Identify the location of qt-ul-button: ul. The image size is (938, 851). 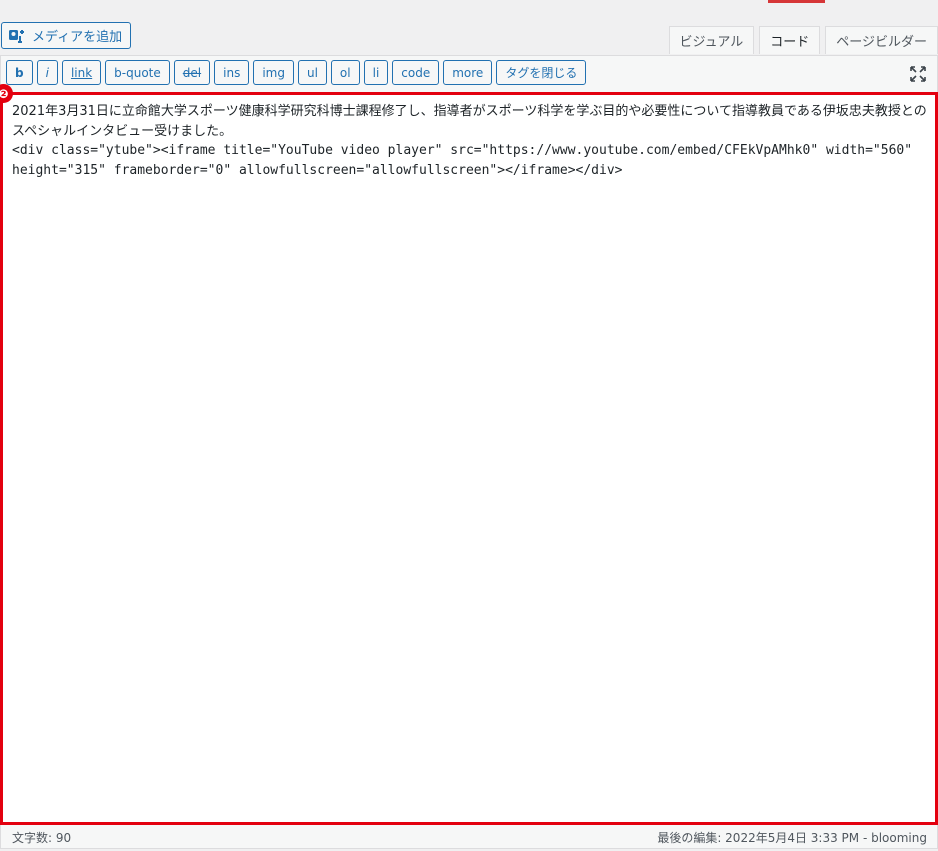
(312, 72).